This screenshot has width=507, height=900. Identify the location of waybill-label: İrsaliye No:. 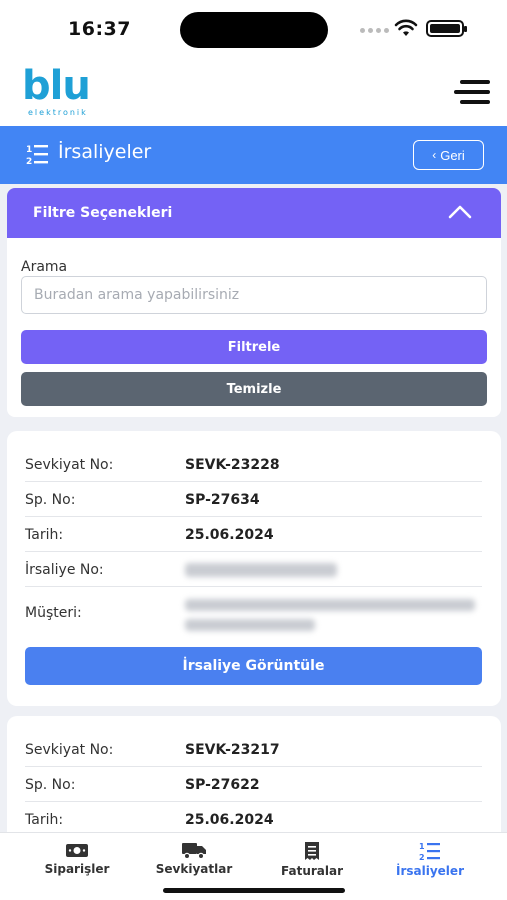
(64, 570).